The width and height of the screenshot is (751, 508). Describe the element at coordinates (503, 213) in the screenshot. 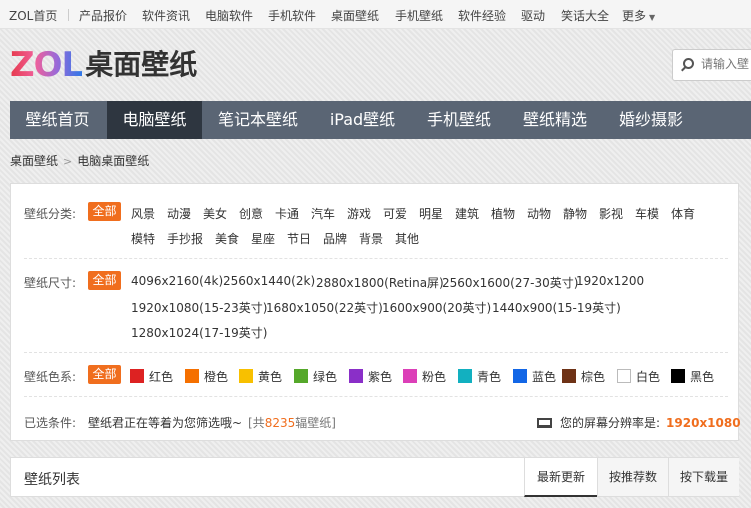

I see `category-option: 植物` at that location.